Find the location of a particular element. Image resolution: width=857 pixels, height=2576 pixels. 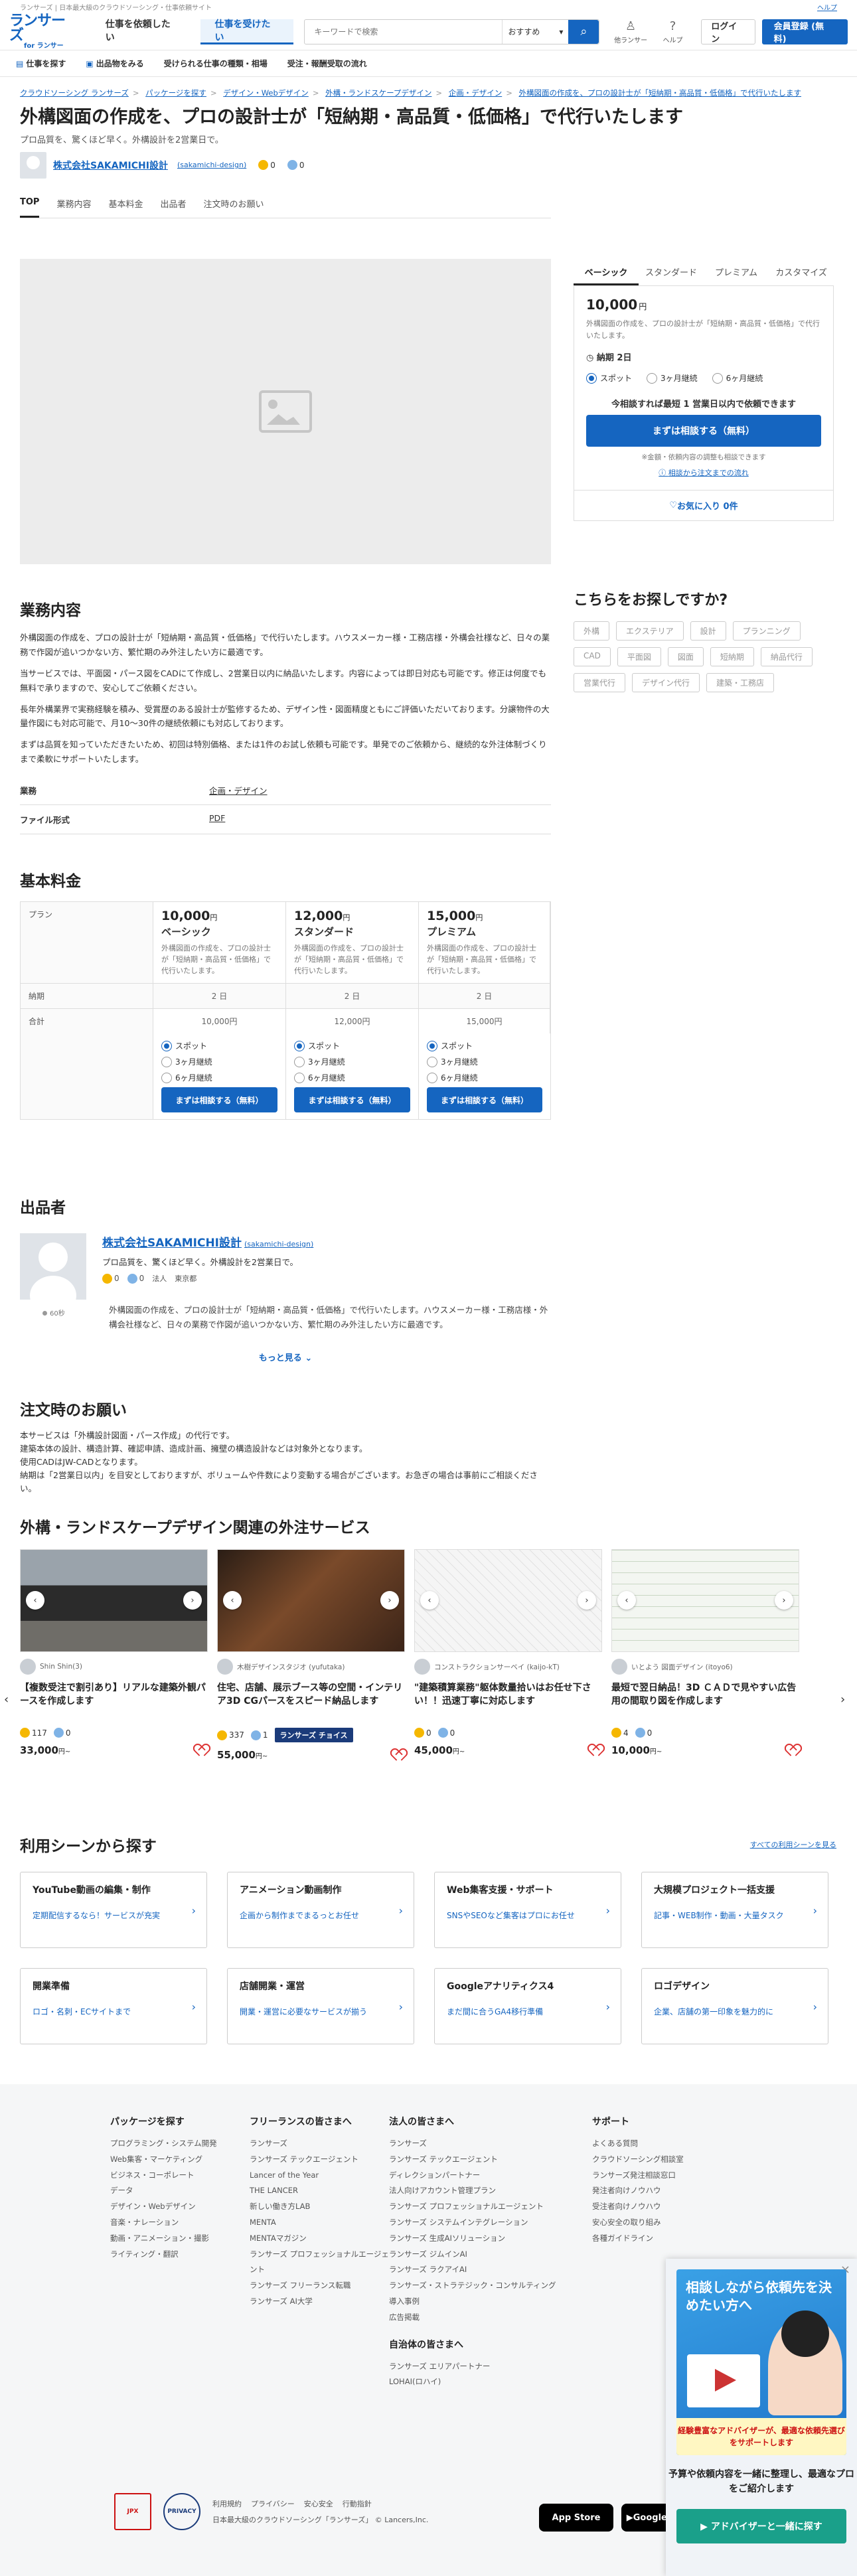

signup-button: 会員登録 (無料) is located at coordinates (804, 32).